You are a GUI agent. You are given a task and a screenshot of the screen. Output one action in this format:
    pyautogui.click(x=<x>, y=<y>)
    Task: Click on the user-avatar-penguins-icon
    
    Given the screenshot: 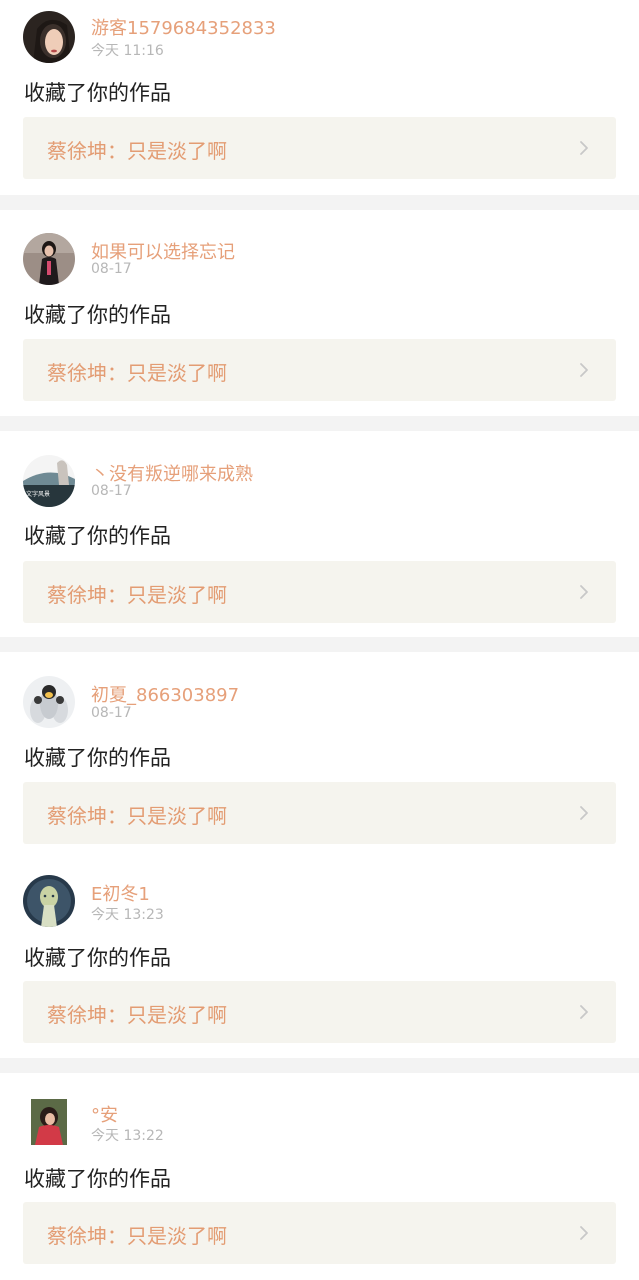 What is the action you would take?
    pyautogui.click(x=49, y=702)
    